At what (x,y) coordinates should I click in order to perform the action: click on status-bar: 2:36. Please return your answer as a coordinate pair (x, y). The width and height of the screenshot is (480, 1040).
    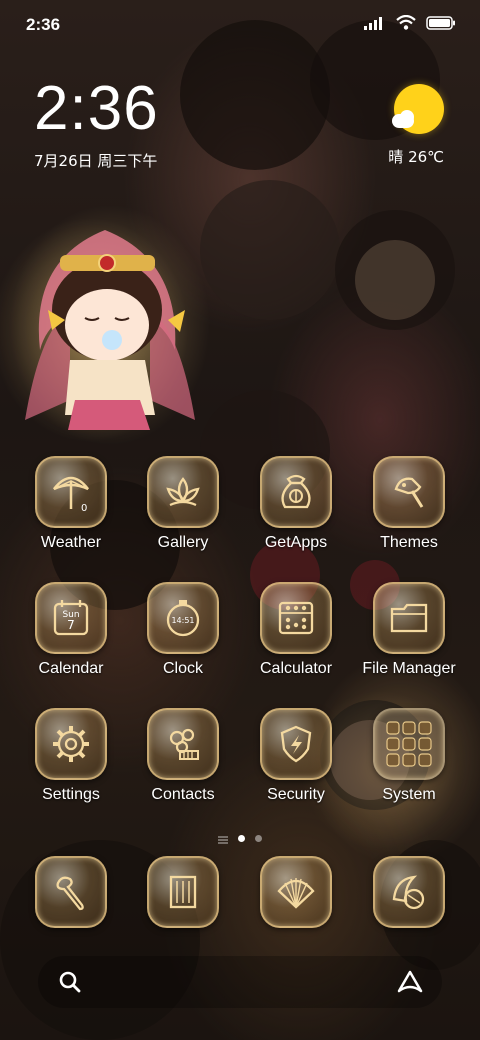
    Looking at the image, I should click on (240, 25).